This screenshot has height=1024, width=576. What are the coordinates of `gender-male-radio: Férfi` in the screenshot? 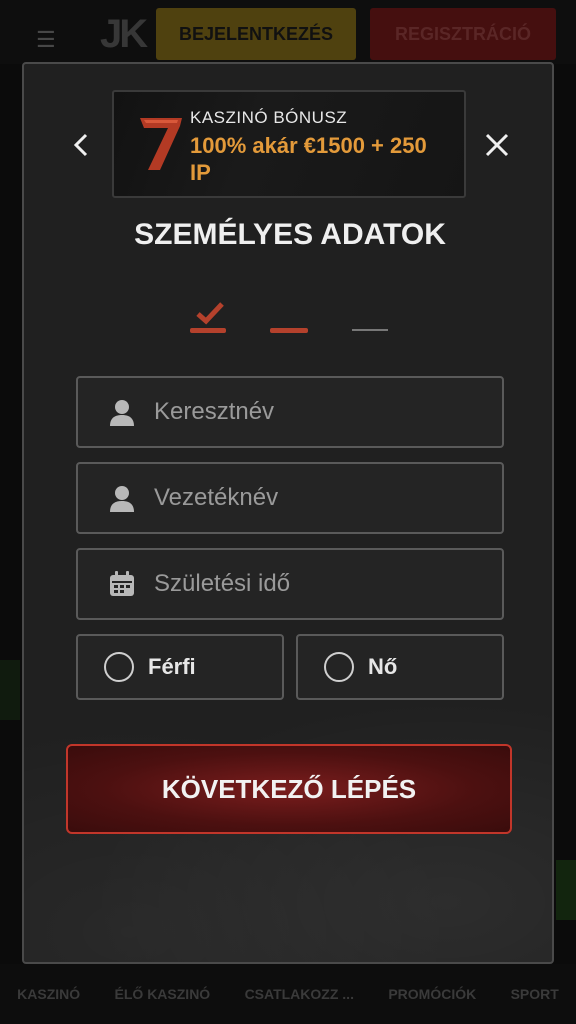 It's located at (180, 667).